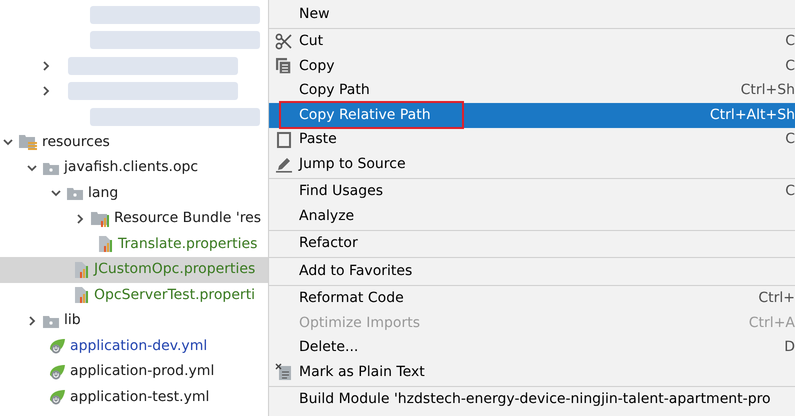 The width and height of the screenshot is (795, 416). I want to click on menu-item: Reformat Code Ctrl+, so click(532, 298).